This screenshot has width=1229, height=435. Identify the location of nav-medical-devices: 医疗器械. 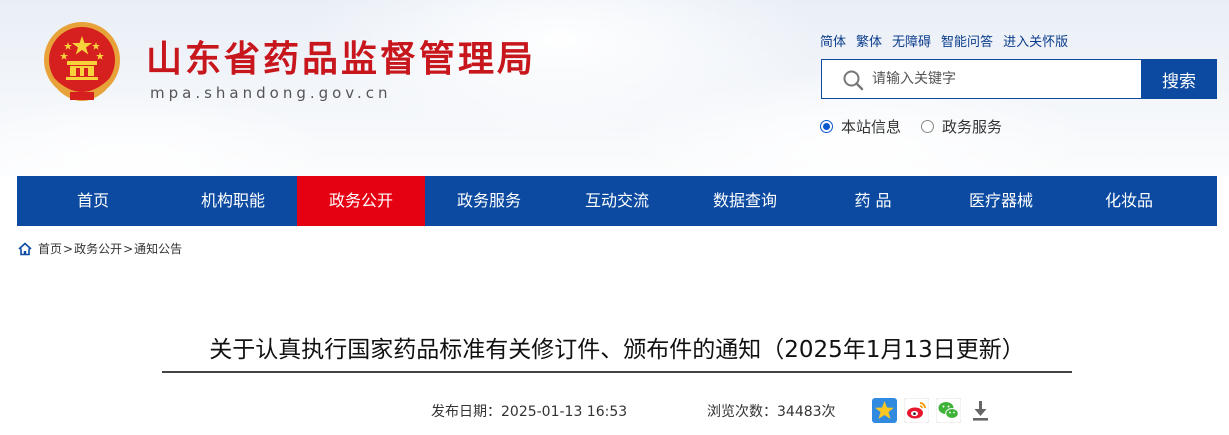
(1001, 201).